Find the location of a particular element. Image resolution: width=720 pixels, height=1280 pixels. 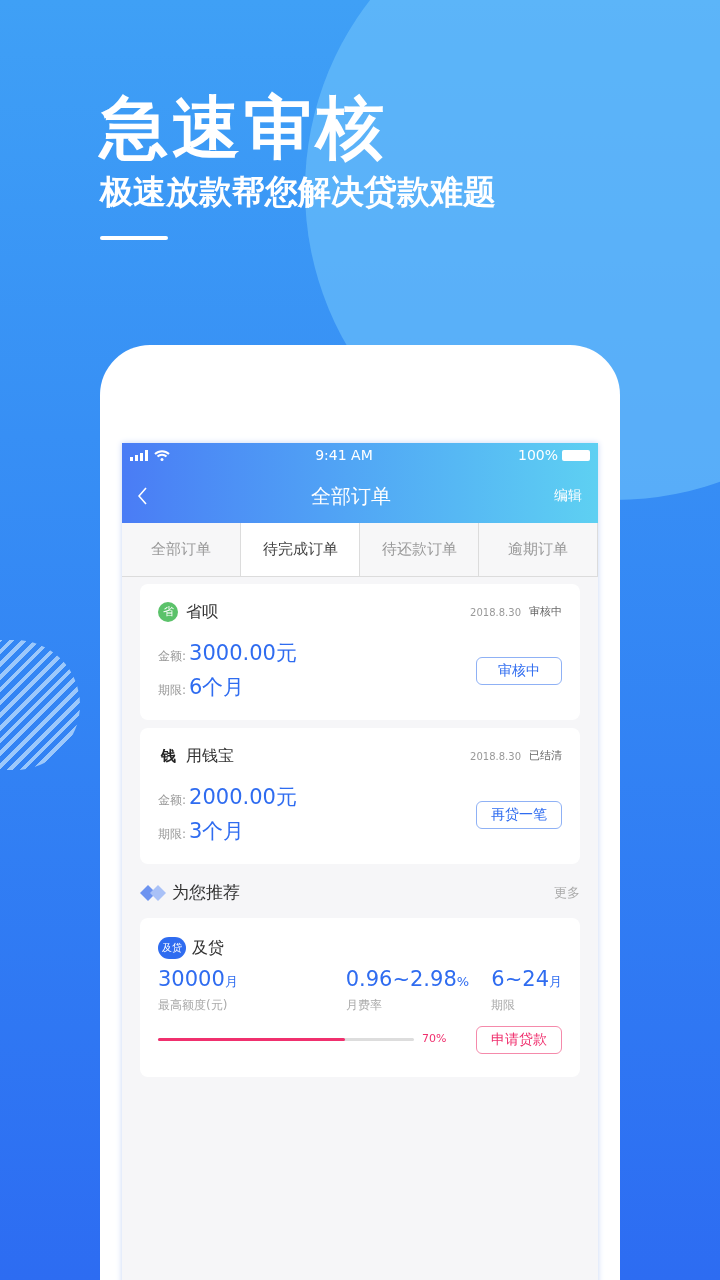

order-status: 审核中 is located at coordinates (545, 611).